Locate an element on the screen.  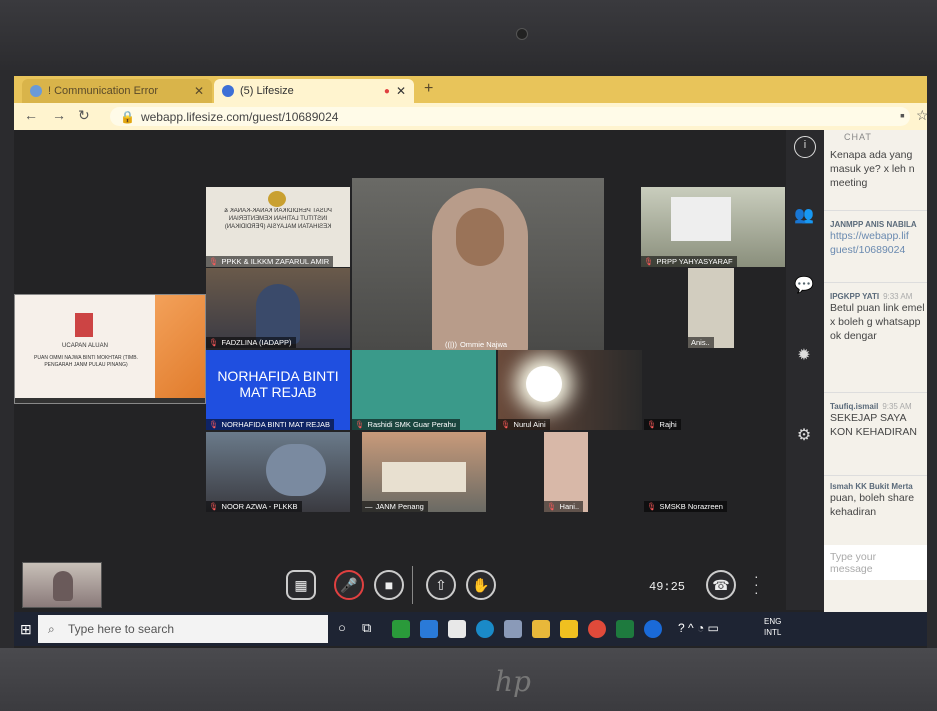
new-tab-button: + is located at coordinates (428, 89).